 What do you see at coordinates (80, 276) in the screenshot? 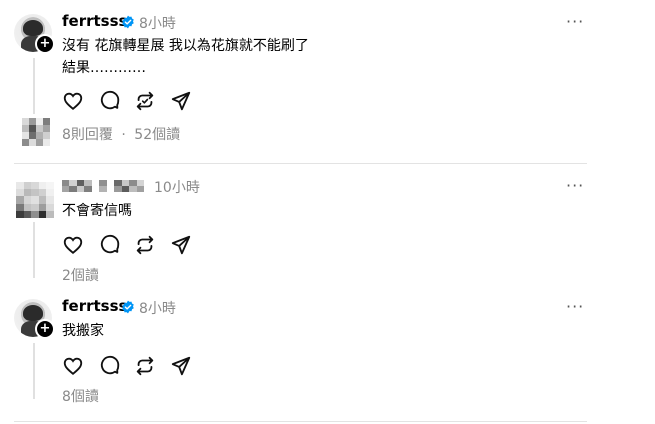
I see `view-count: 2個讀` at bounding box center [80, 276].